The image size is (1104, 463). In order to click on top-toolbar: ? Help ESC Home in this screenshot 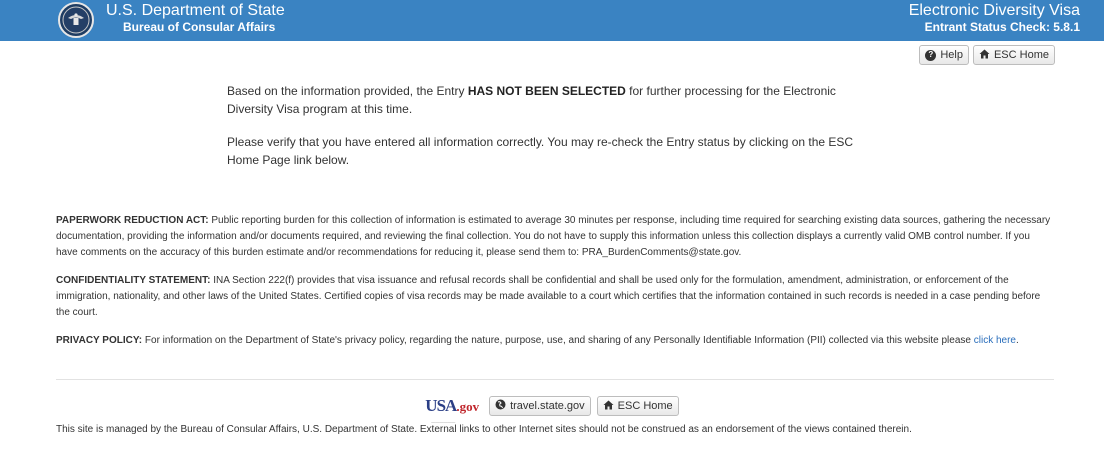, I will do `click(987, 55)`.